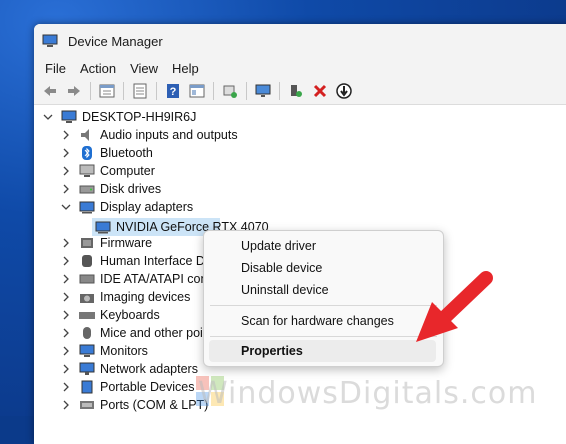  I want to click on tree-item-label: Network adapters, so click(149, 369).